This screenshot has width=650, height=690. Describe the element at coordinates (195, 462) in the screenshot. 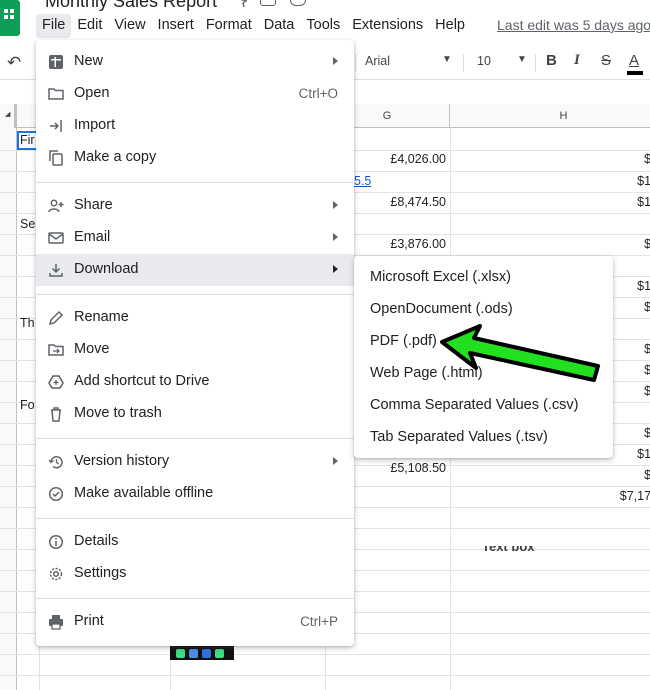

I see `menu-item-version-history: Version history` at that location.